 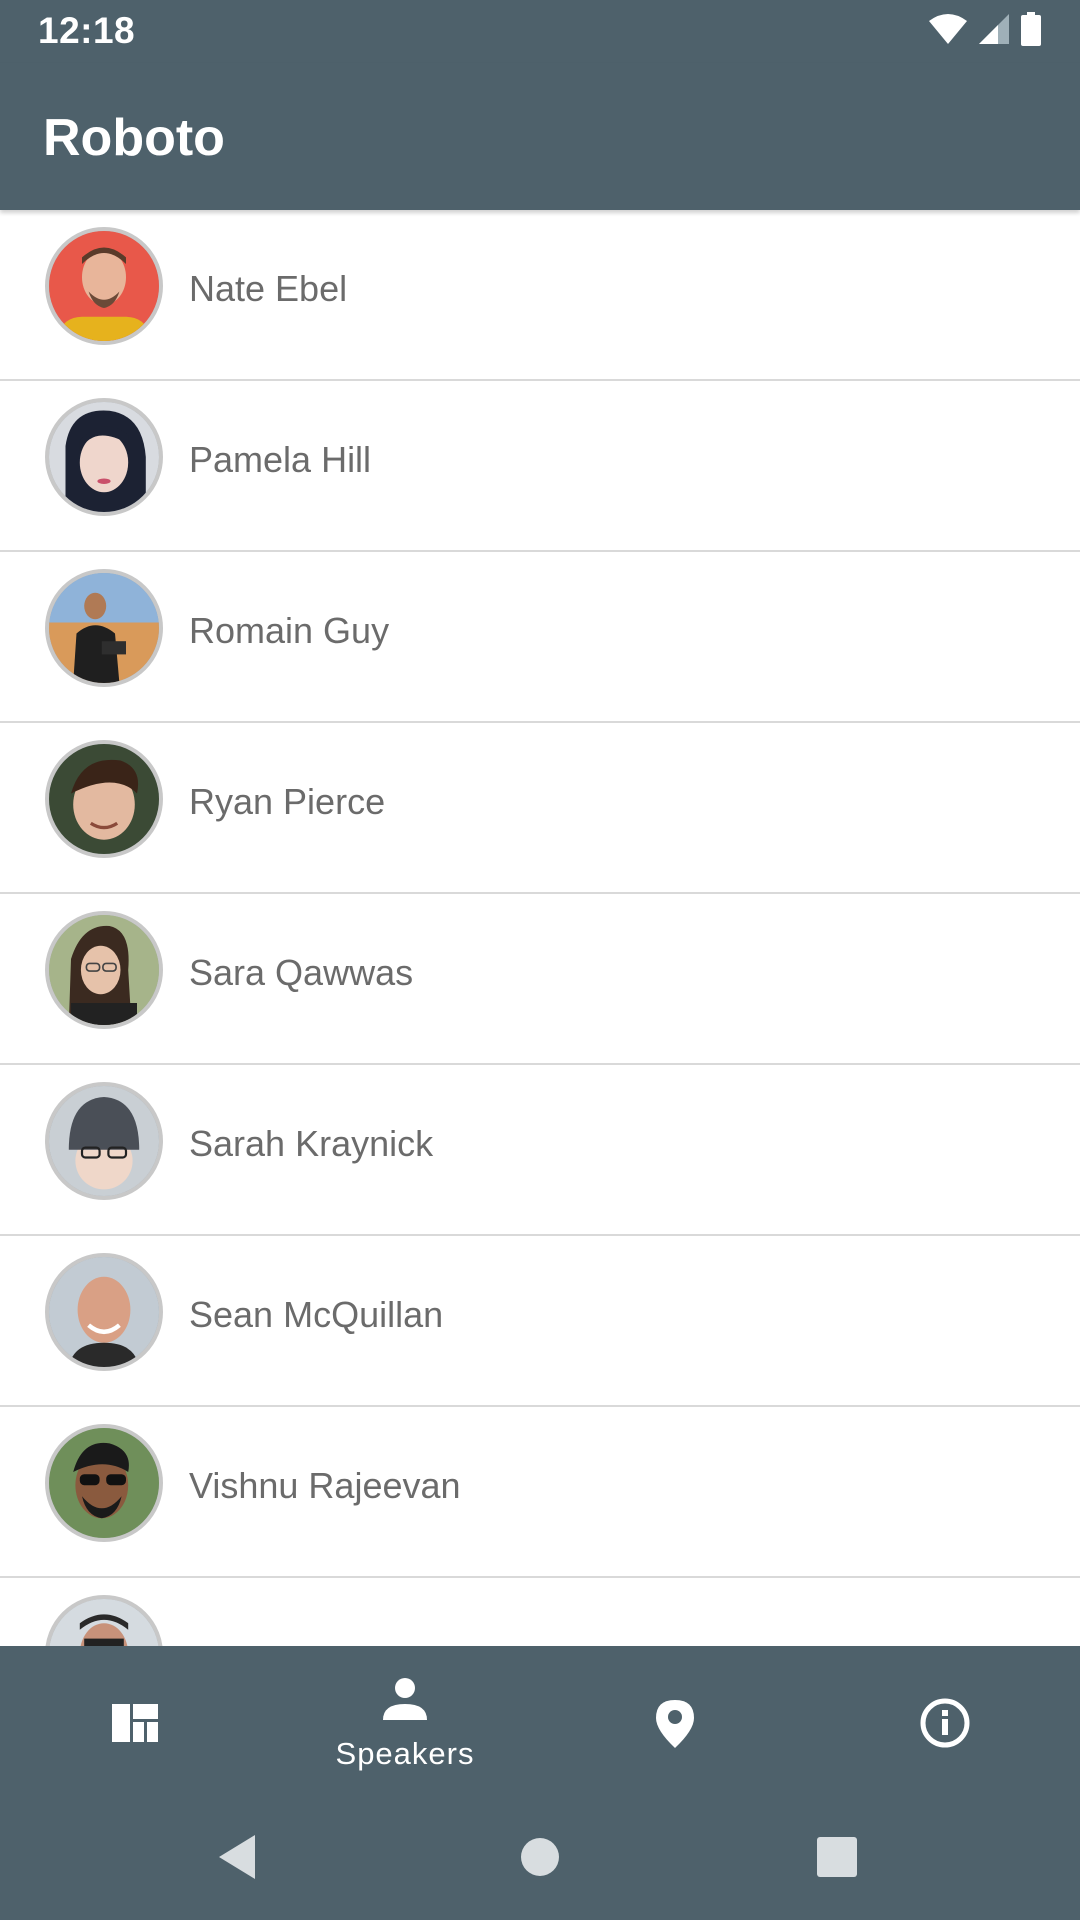 I want to click on speaker-name: Nate Ebel, so click(x=268, y=288).